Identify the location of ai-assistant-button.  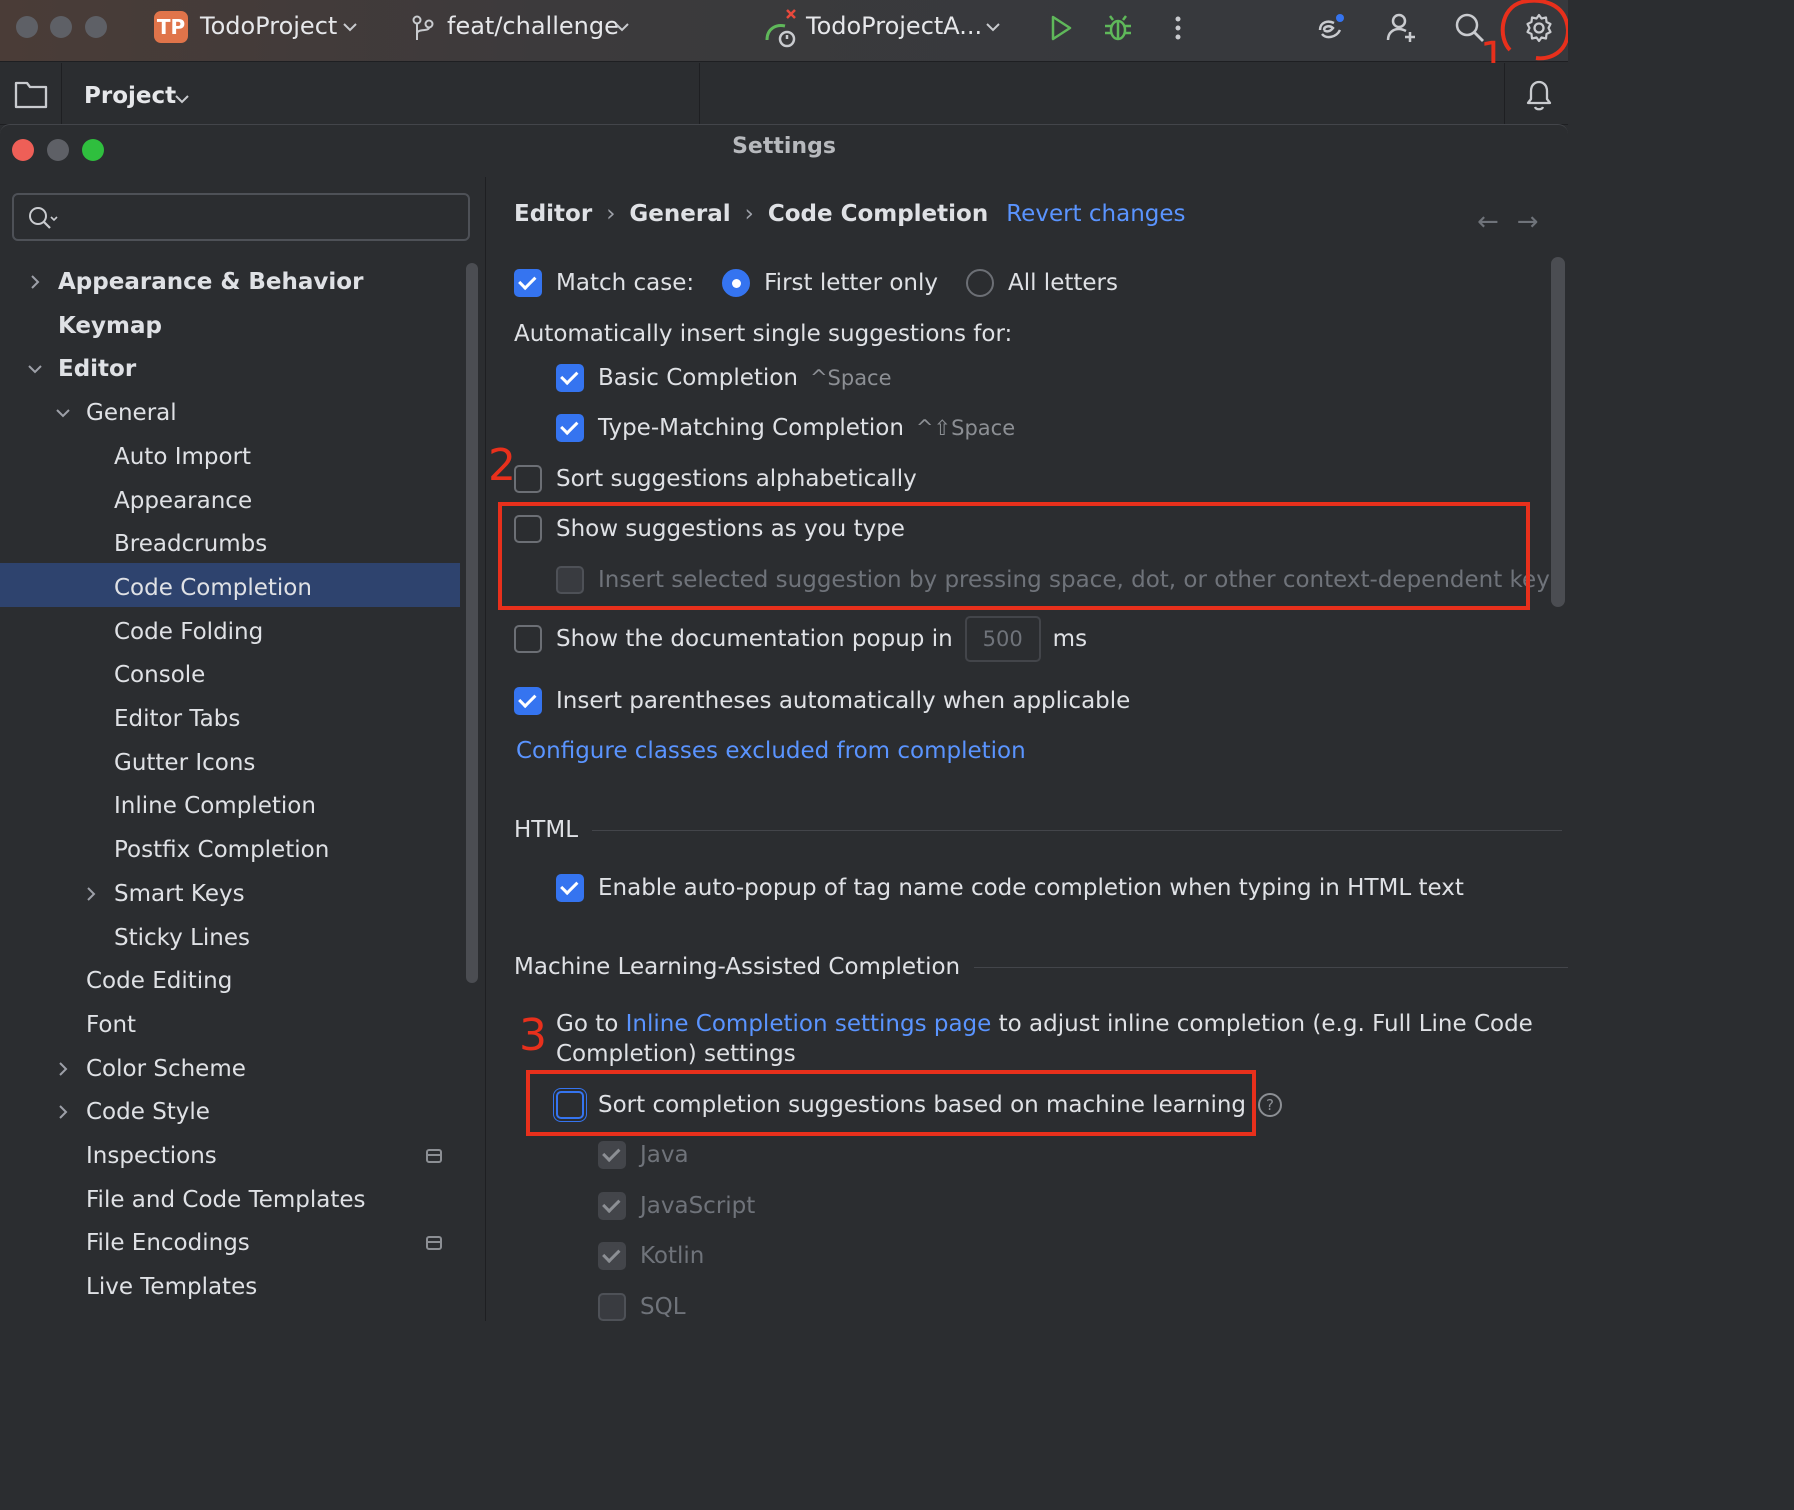
(1330, 28).